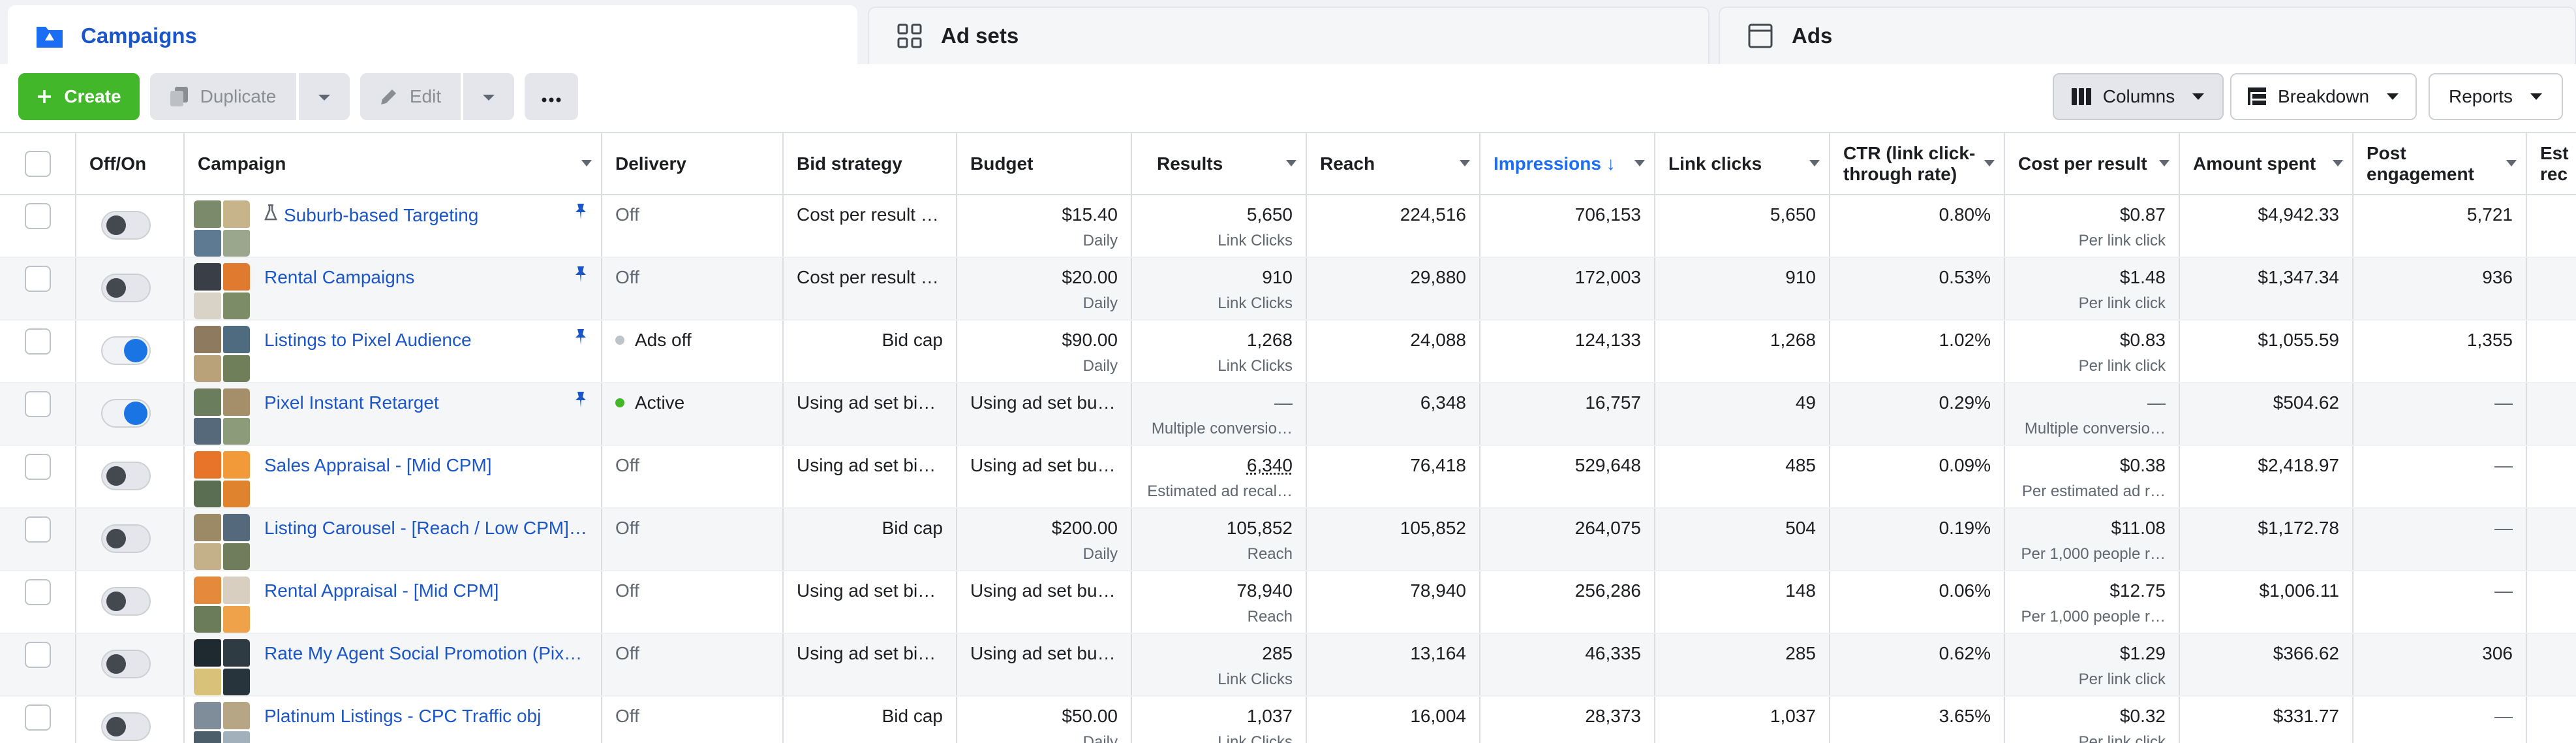  What do you see at coordinates (118, 163) in the screenshot?
I see `header-label: Off/On` at bounding box center [118, 163].